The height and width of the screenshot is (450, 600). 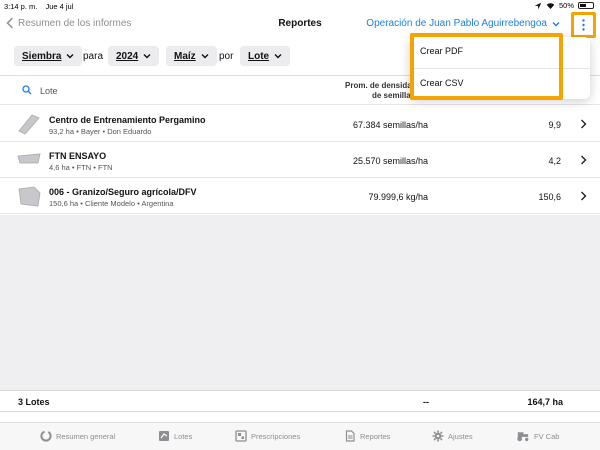 I want to click on vertical-ellipsis-icon, so click(x=583, y=25).